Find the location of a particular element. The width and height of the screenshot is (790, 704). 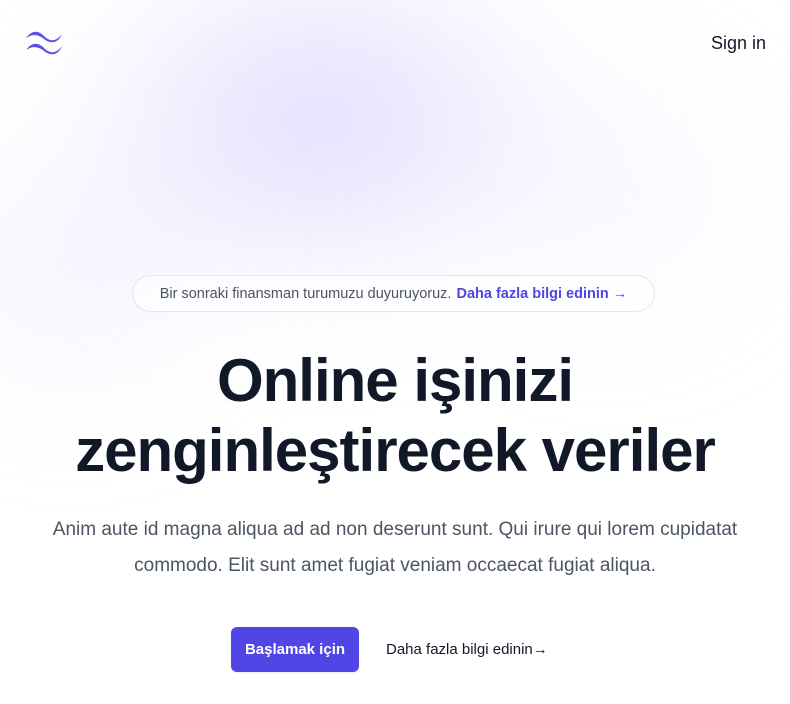

logo-link is located at coordinates (44, 42).